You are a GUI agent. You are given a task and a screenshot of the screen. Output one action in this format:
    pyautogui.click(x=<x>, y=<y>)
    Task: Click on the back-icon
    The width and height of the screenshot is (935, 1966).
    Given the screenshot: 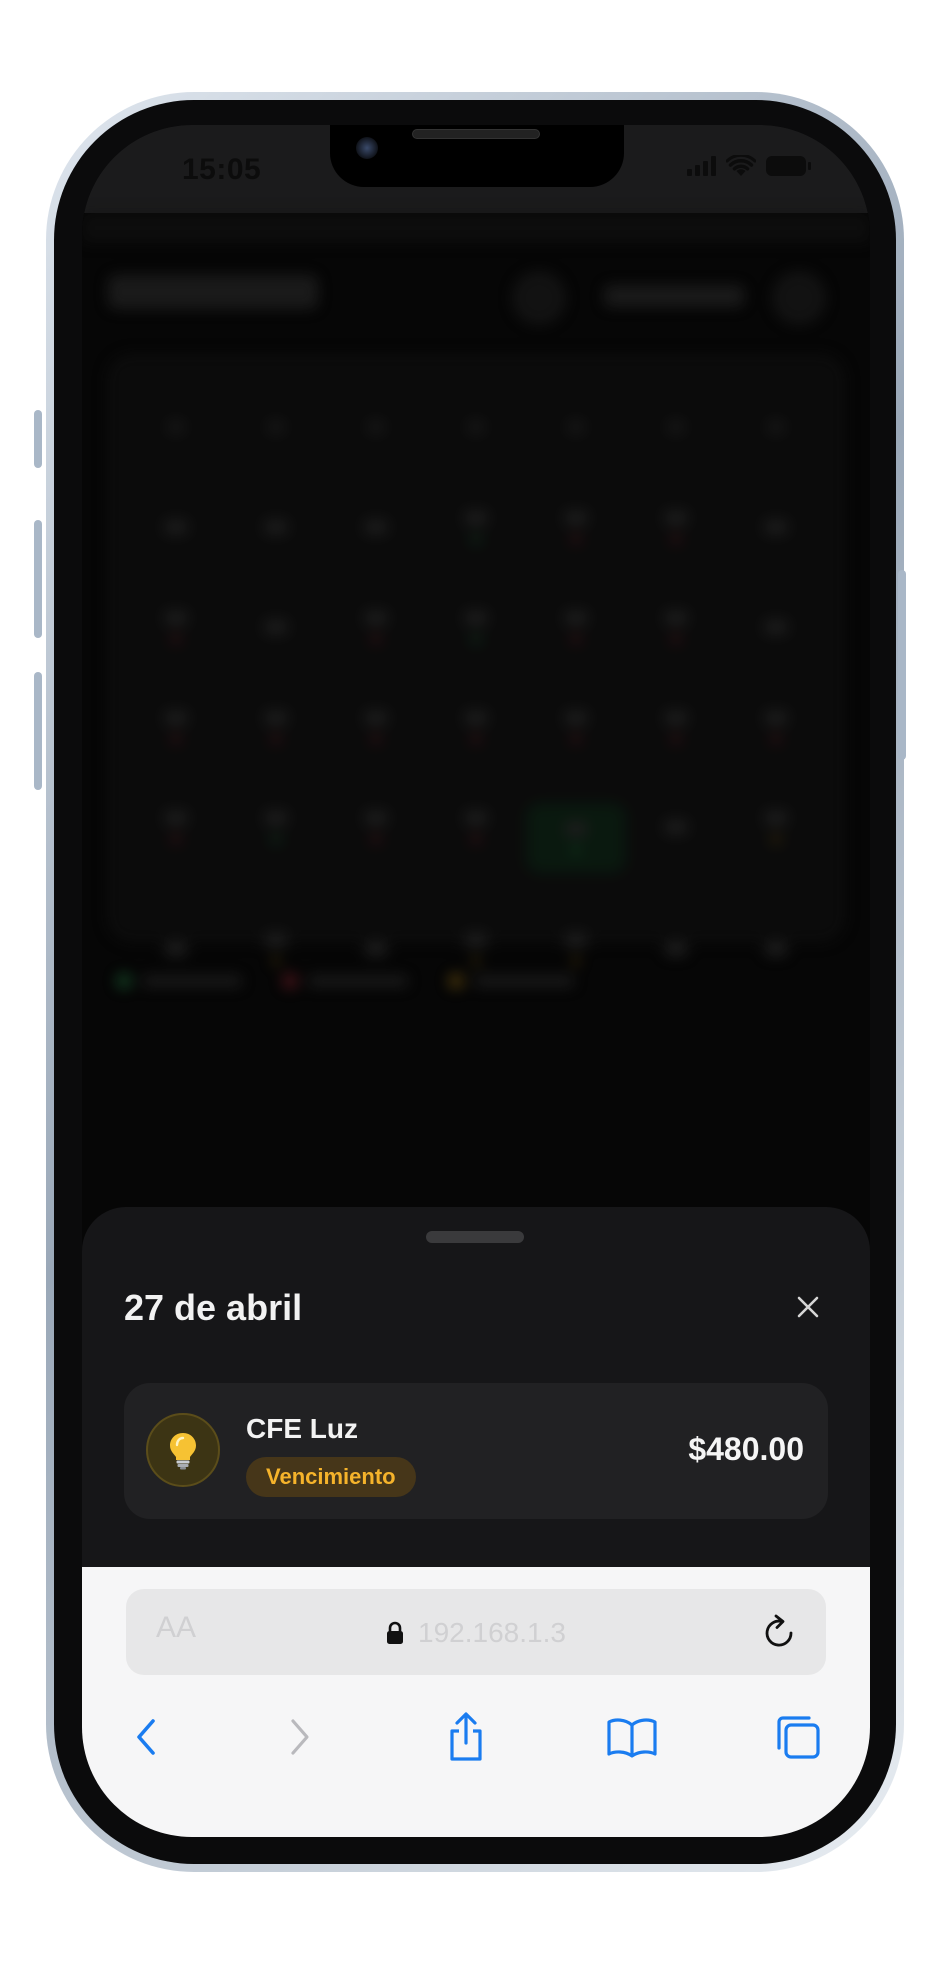 What is the action you would take?
    pyautogui.click(x=146, y=1737)
    